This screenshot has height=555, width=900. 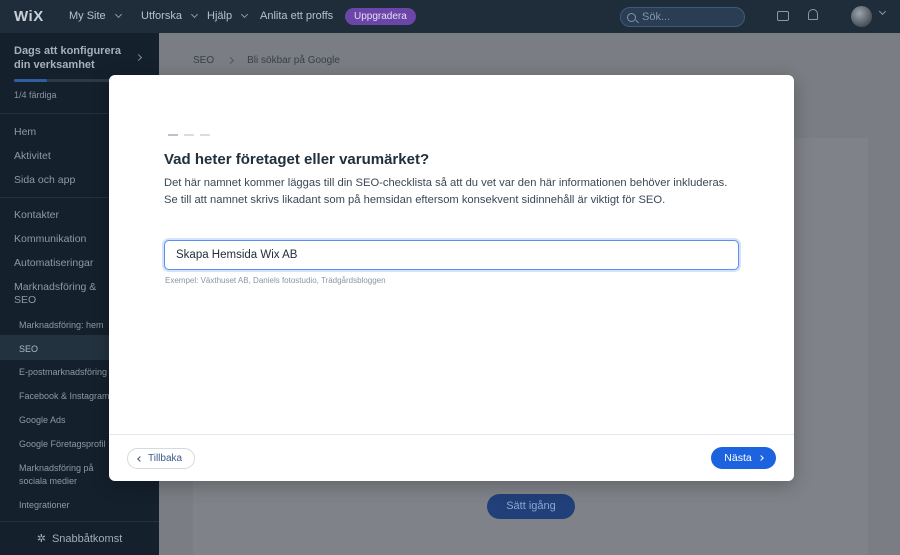 I want to click on start-button: Sätt igång, so click(x=531, y=506).